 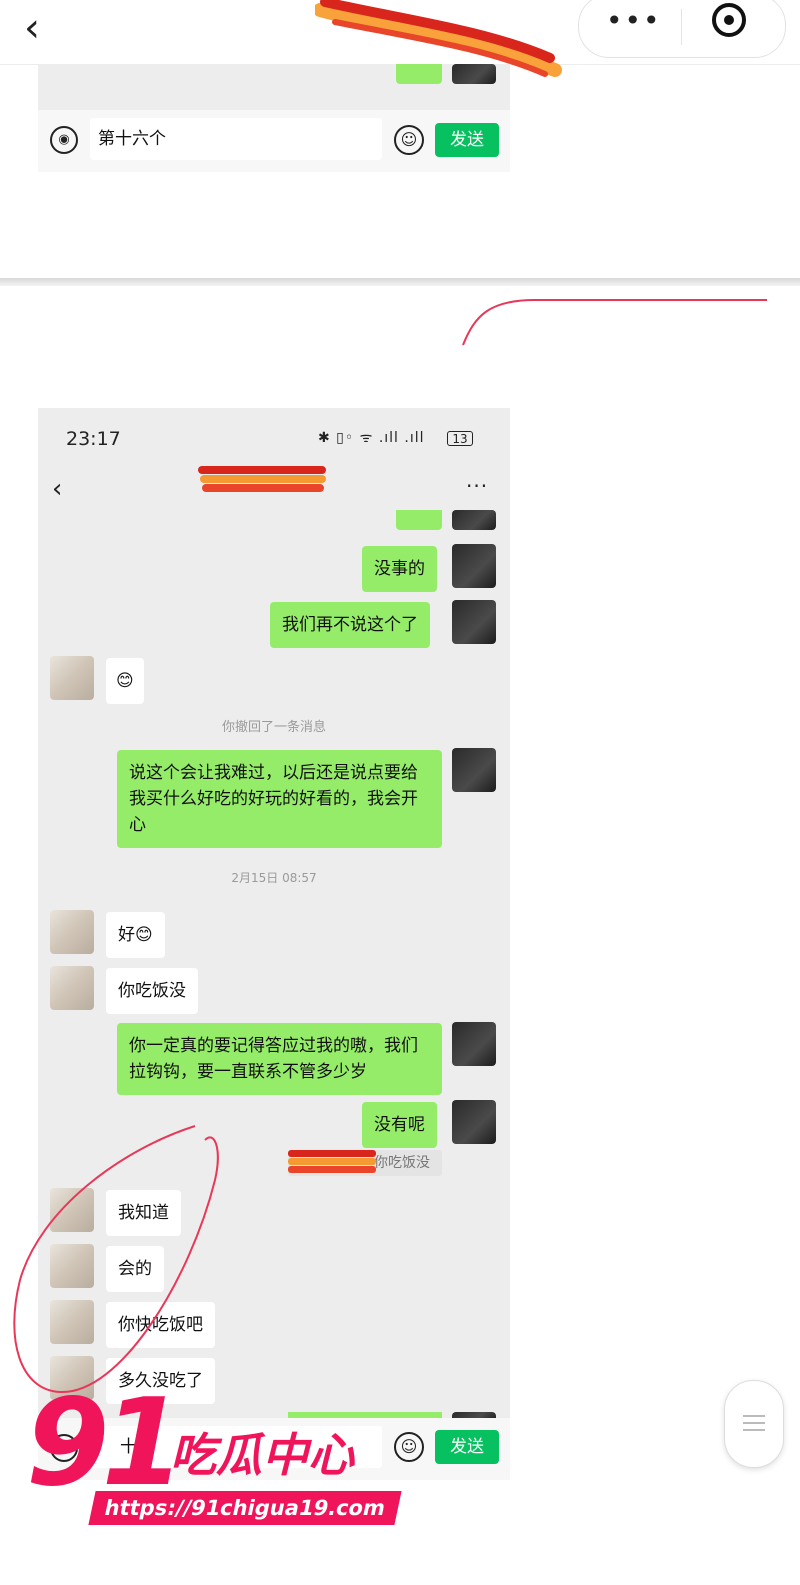 I want to click on watermark-logo-text: 吃瓜中心, so click(x=262, y=1455).